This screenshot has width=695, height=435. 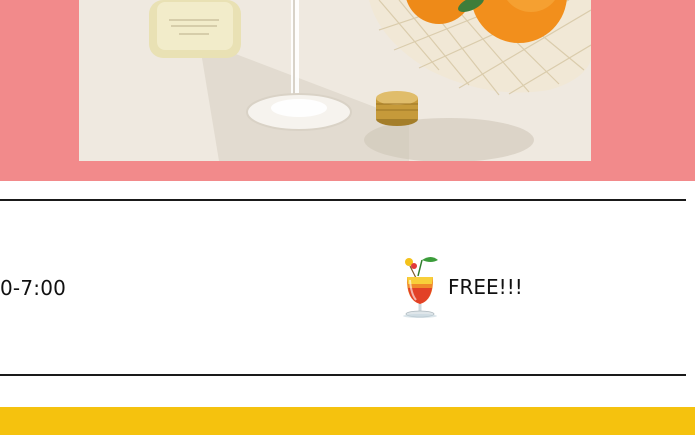 What do you see at coordinates (420, 287) in the screenshot?
I see `tropical-drink-icon` at bounding box center [420, 287].